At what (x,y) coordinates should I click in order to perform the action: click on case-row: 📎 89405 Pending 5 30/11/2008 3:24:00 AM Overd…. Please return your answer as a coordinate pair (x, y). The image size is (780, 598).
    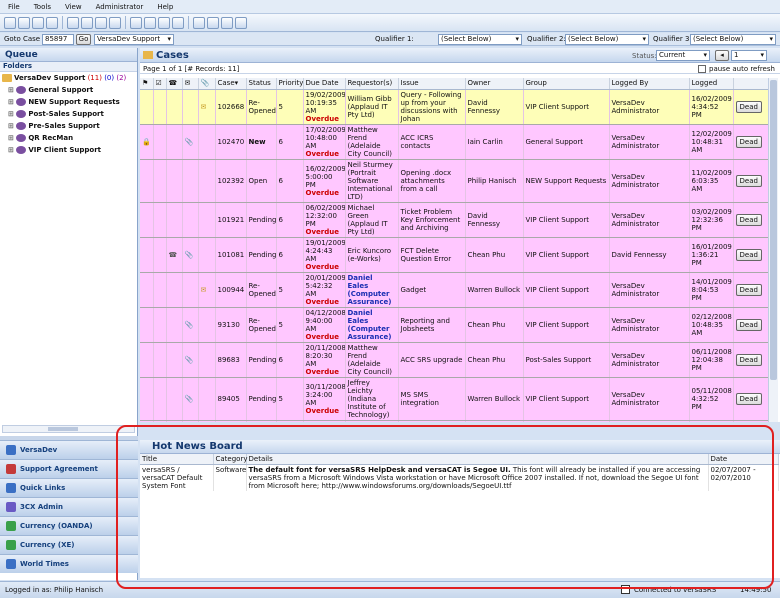
    Looking at the image, I should click on (455, 399).